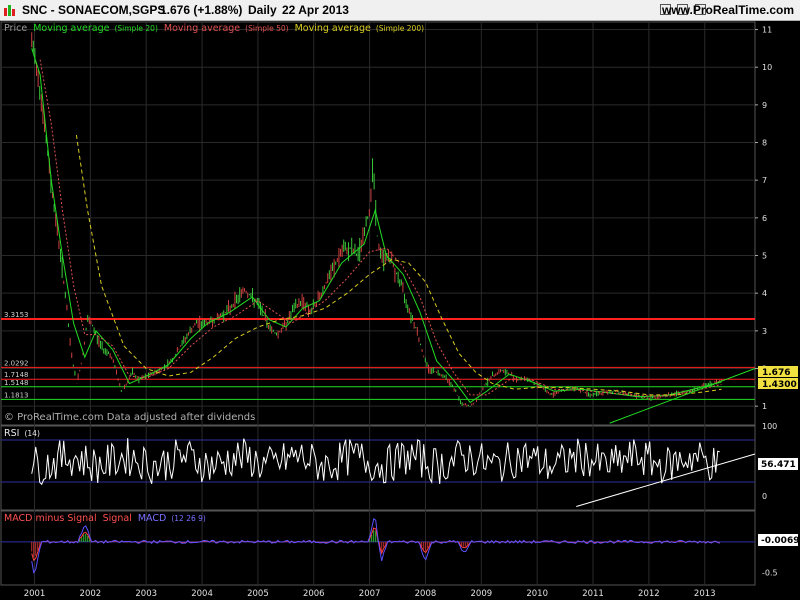 This screenshot has height=600, width=800. What do you see at coordinates (764, 256) in the screenshot?
I see `y-tick-label: 5` at bounding box center [764, 256].